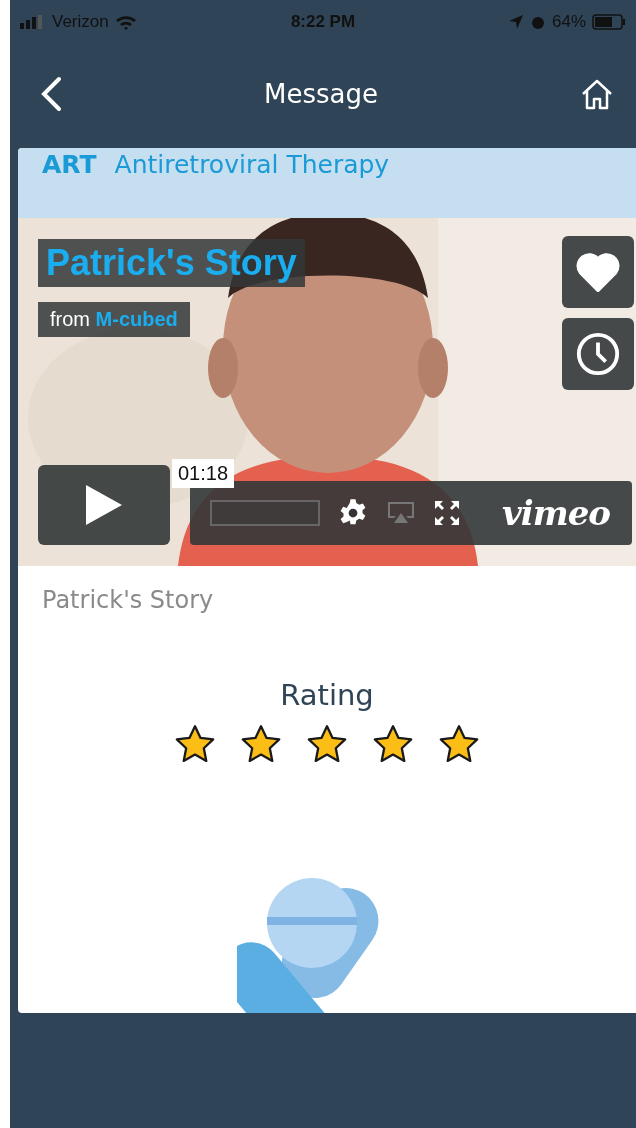  Describe the element at coordinates (515, 22) in the screenshot. I see `location-icon` at that location.